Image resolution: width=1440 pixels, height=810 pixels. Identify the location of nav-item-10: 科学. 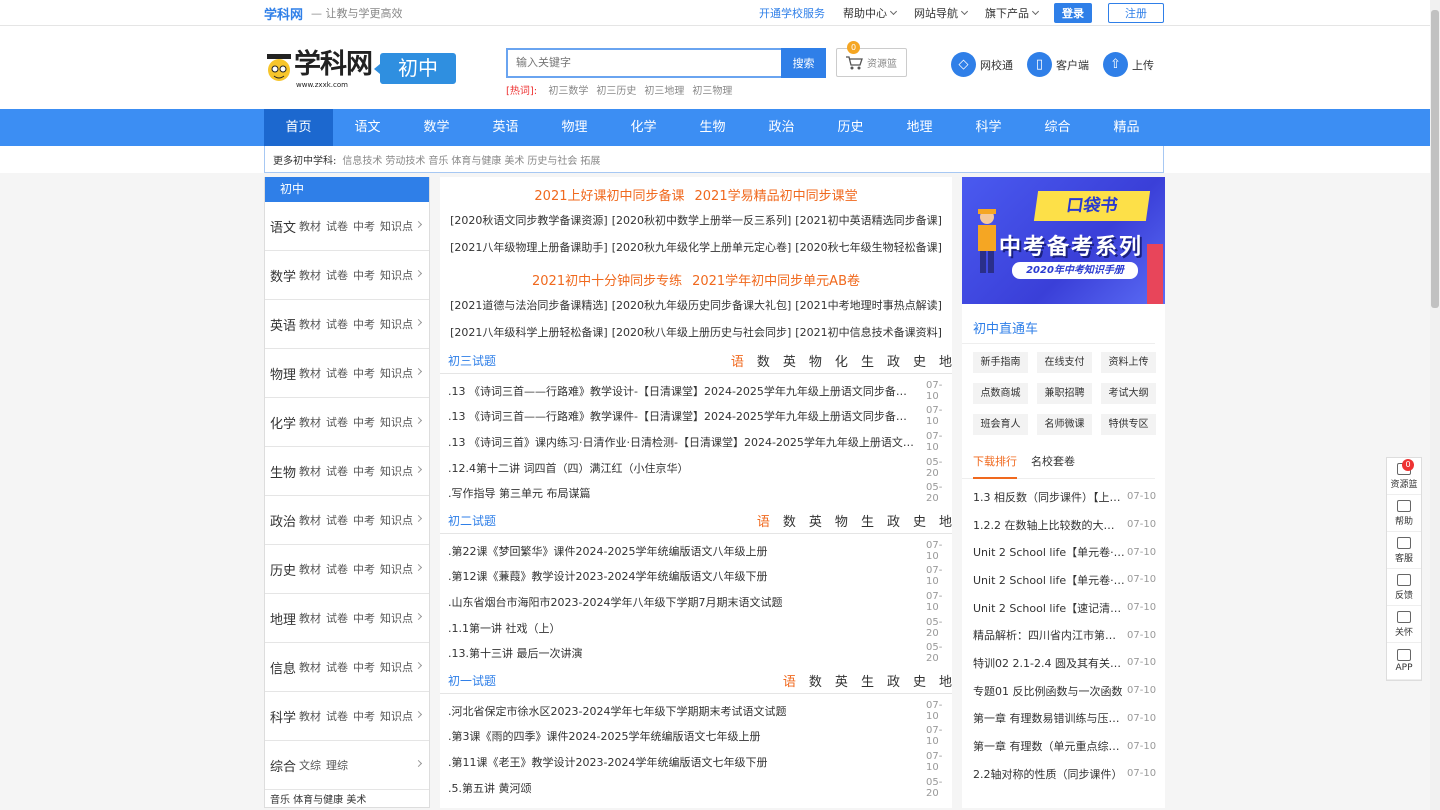
(988, 127).